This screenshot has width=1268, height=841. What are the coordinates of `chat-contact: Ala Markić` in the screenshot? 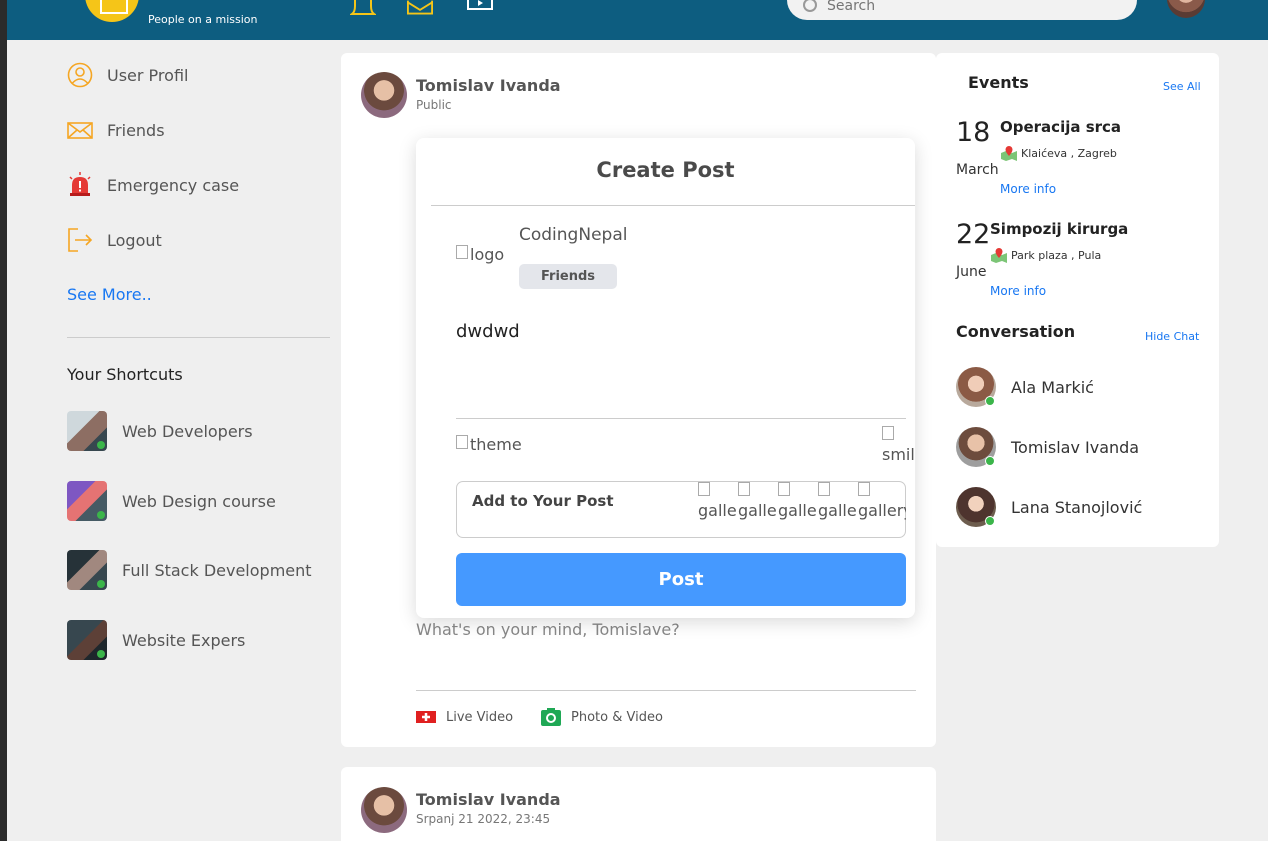 It's located at (1025, 387).